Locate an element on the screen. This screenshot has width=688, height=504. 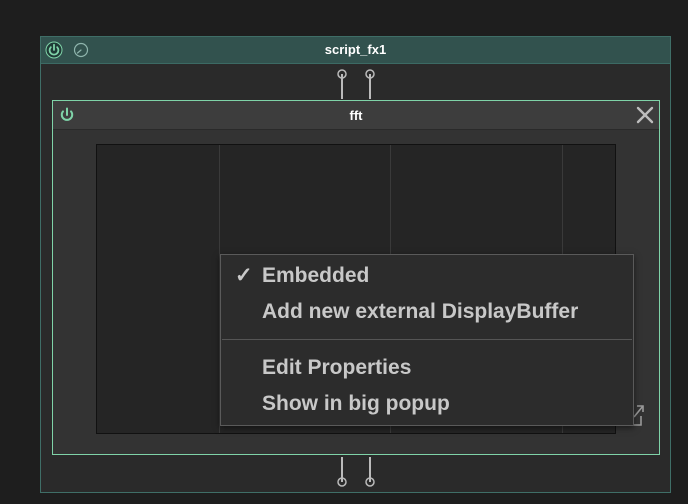
menu-item-show-in-big-popup: Show in big popup is located at coordinates (427, 404).